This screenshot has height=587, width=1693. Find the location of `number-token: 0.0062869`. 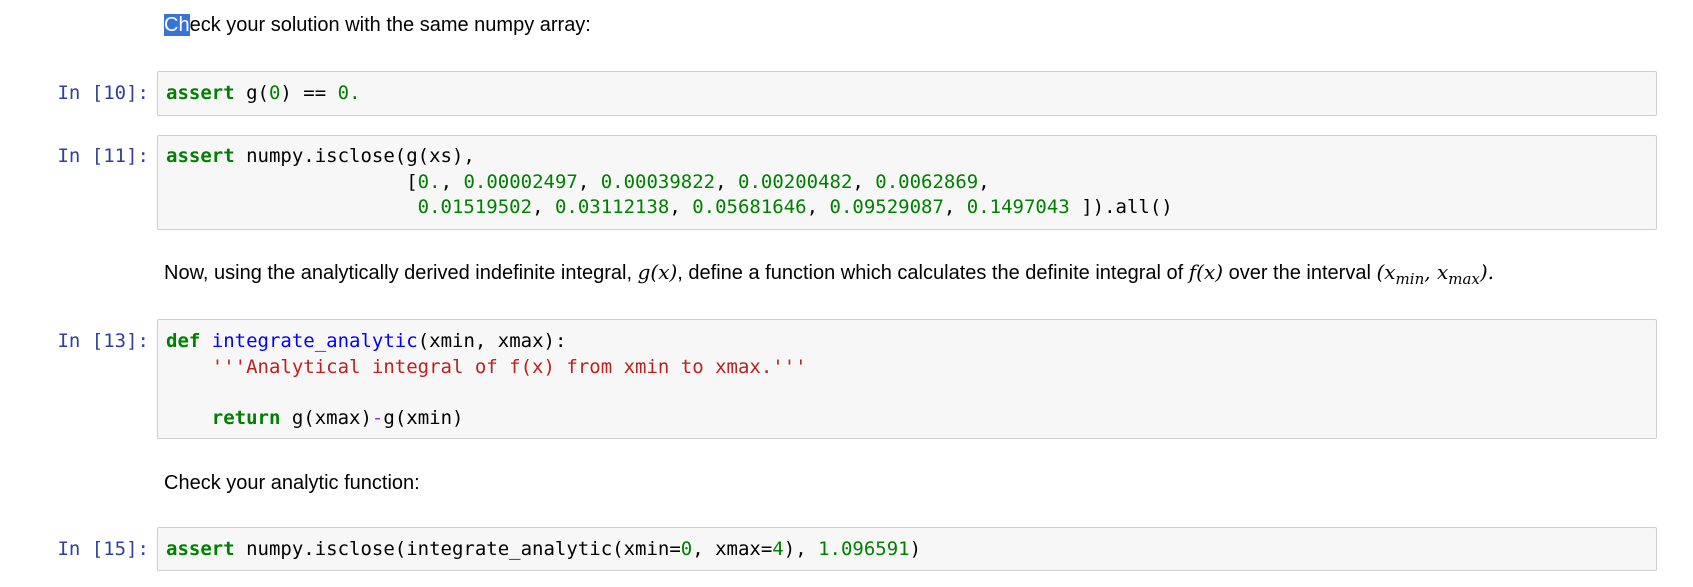

number-token: 0.0062869 is located at coordinates (927, 182).